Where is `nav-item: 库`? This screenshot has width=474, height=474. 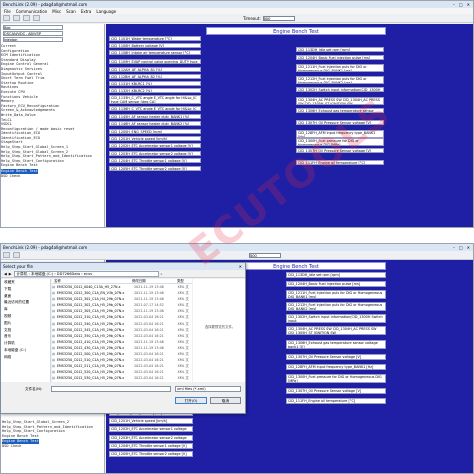
nav-item: 库 is located at coordinates (25, 309).